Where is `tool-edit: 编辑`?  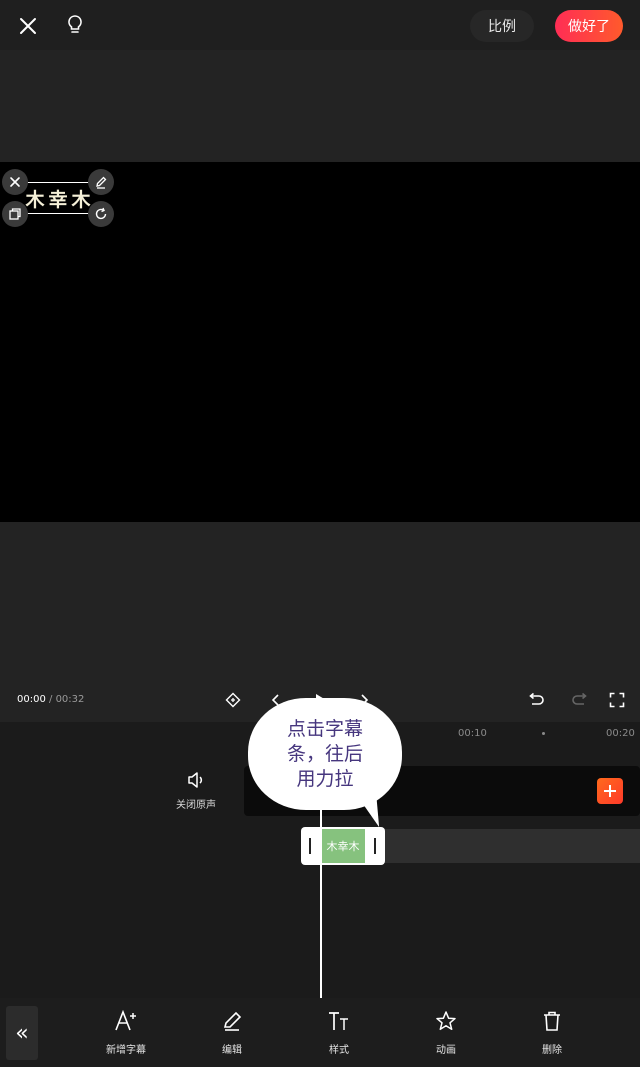
tool-edit: 编辑 is located at coordinates (232, 1034).